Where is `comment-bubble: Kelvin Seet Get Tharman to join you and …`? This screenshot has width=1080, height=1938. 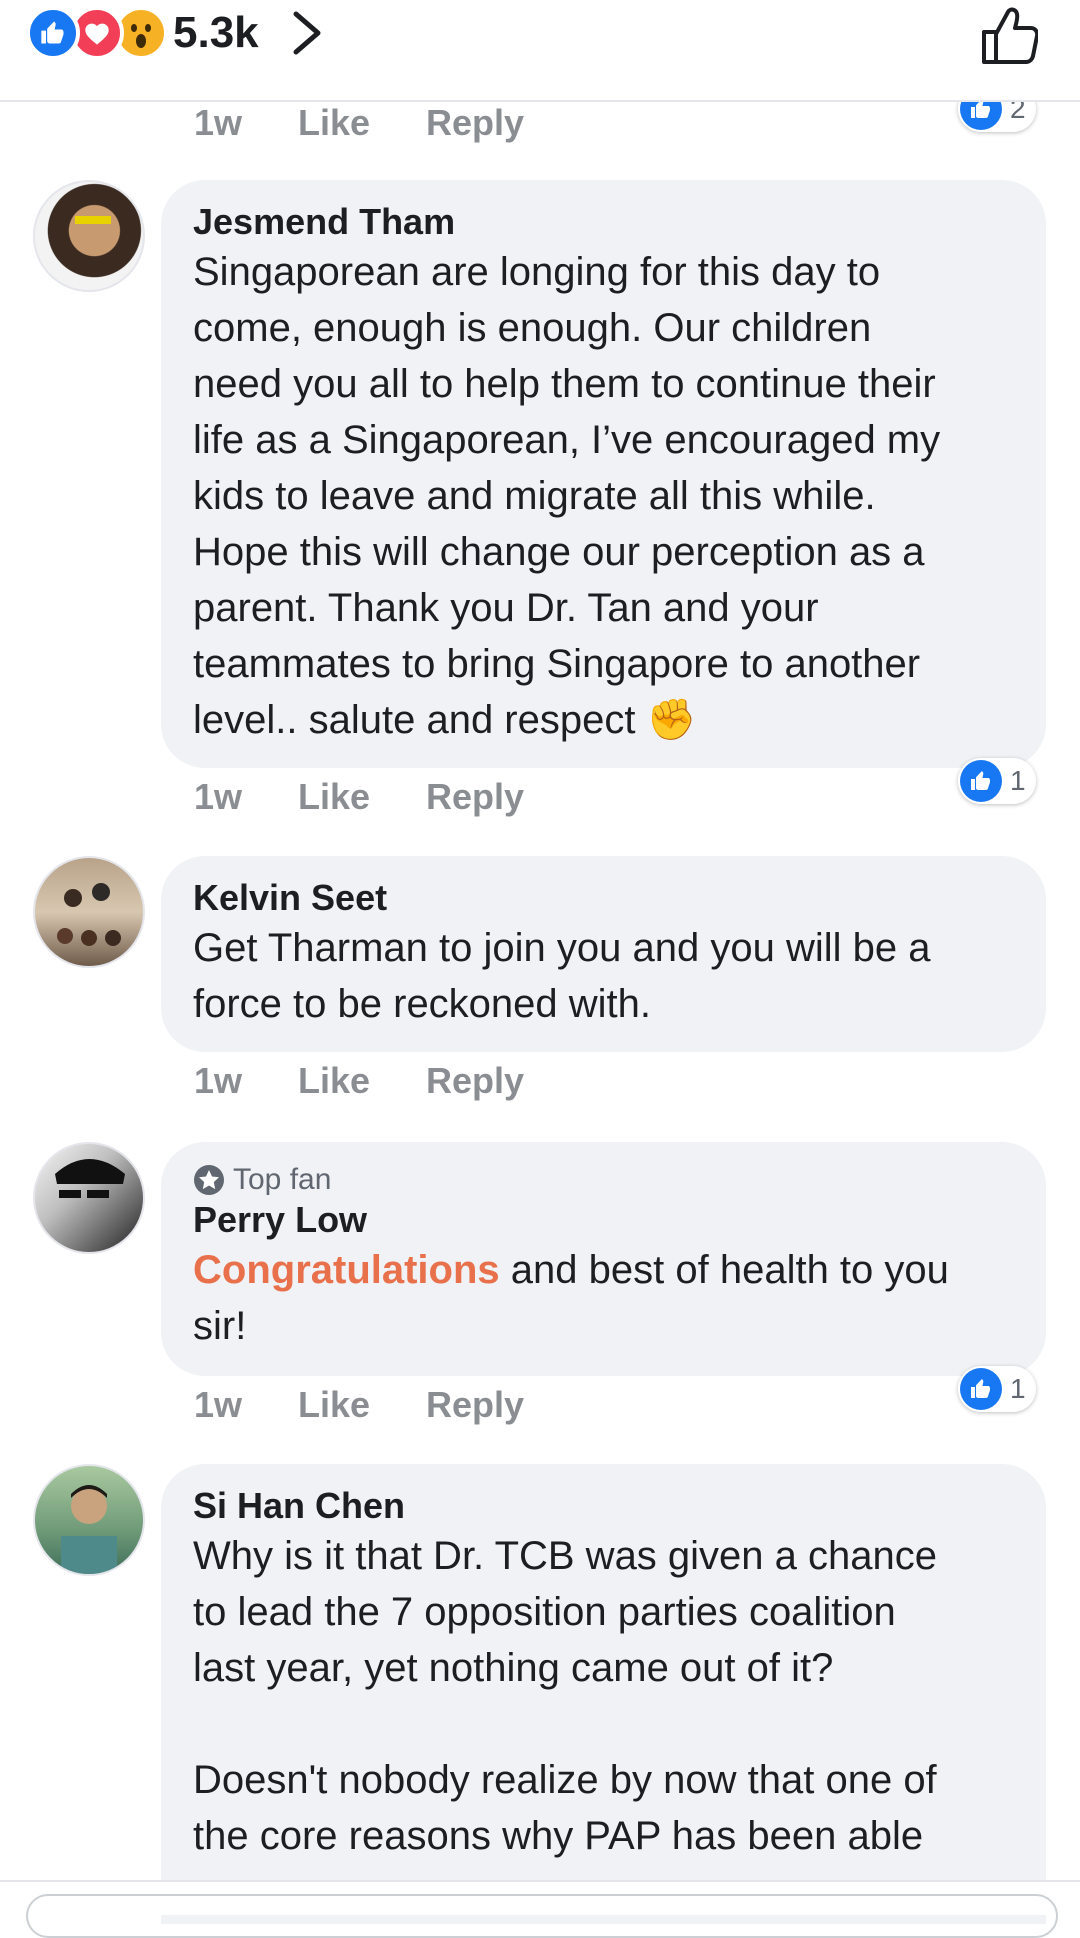 comment-bubble: Kelvin Seet Get Tharman to join you and … is located at coordinates (603, 954).